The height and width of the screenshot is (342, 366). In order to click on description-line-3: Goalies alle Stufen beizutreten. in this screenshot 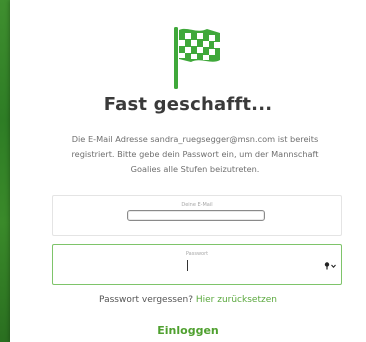, I will do `click(195, 169)`.